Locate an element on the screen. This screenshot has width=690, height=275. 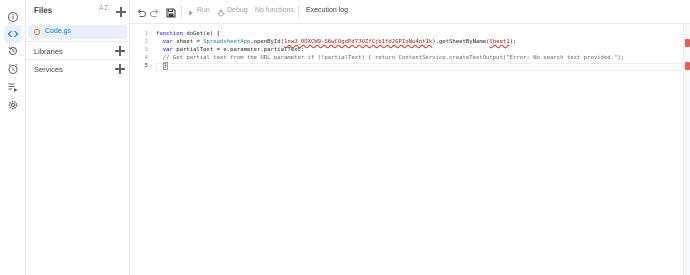
file-item-code-gs: Code.gs is located at coordinates (78, 32).